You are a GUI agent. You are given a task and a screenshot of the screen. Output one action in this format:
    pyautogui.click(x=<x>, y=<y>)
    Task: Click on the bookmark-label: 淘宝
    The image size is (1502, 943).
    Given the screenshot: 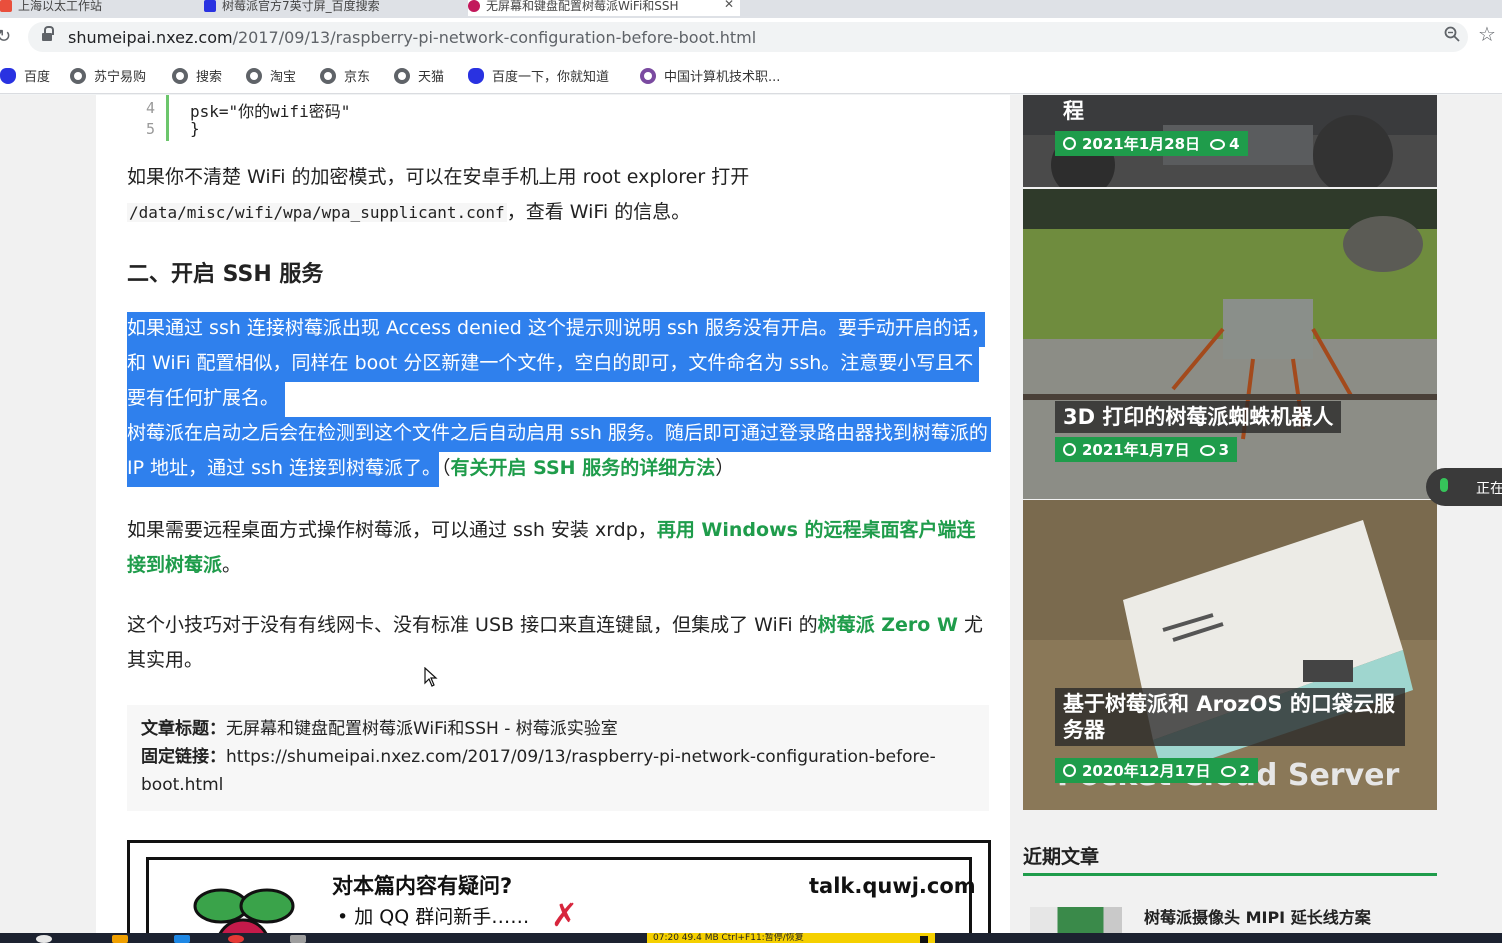 What is the action you would take?
    pyautogui.click(x=283, y=77)
    